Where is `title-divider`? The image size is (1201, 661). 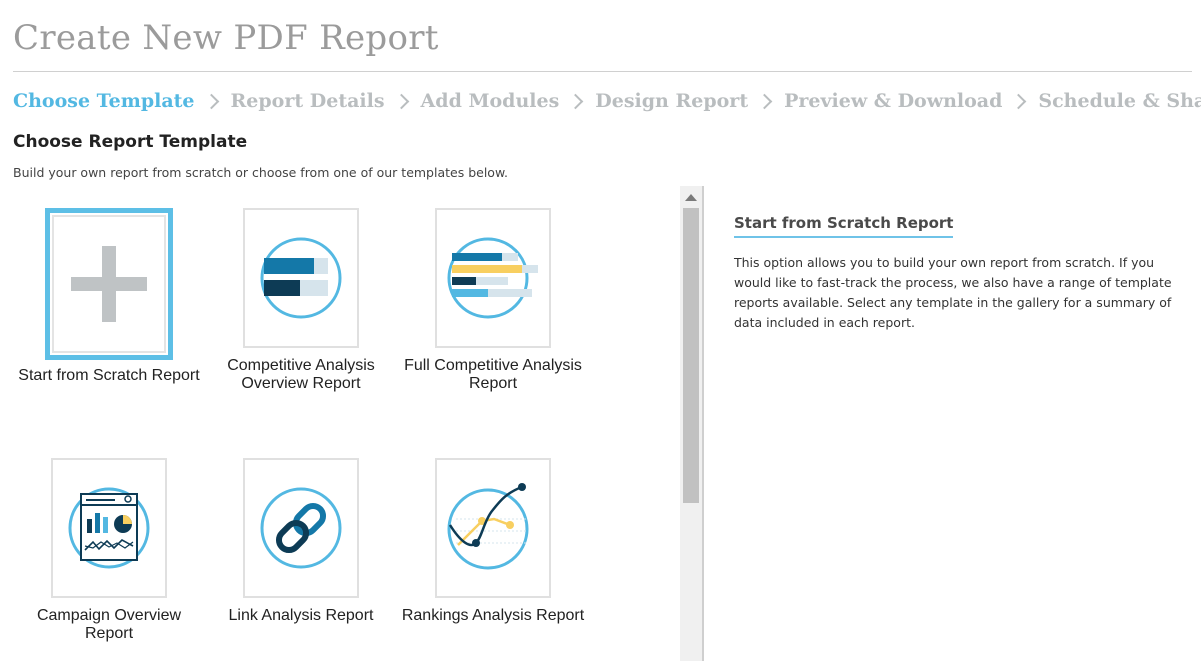 title-divider is located at coordinates (602, 71).